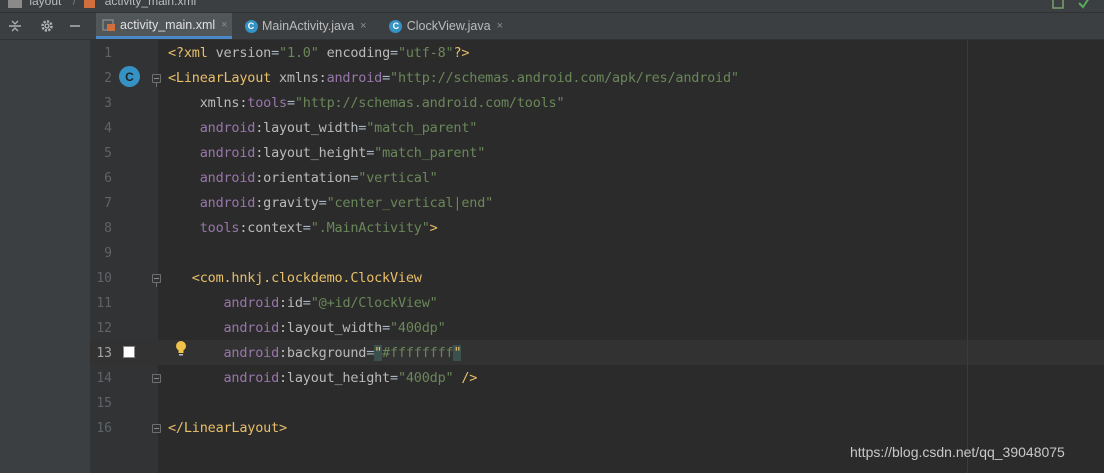 Image resolution: width=1104 pixels, height=473 pixels. I want to click on code-line-current: android:background="#ffffffff", so click(342, 353).